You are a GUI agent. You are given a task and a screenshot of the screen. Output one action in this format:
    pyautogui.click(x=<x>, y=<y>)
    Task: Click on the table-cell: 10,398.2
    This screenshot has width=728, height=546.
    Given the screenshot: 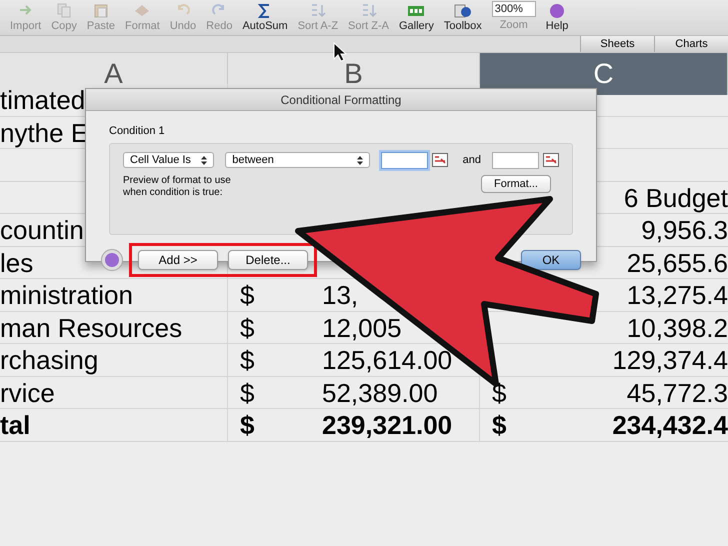 What is the action you would take?
    pyautogui.click(x=677, y=328)
    